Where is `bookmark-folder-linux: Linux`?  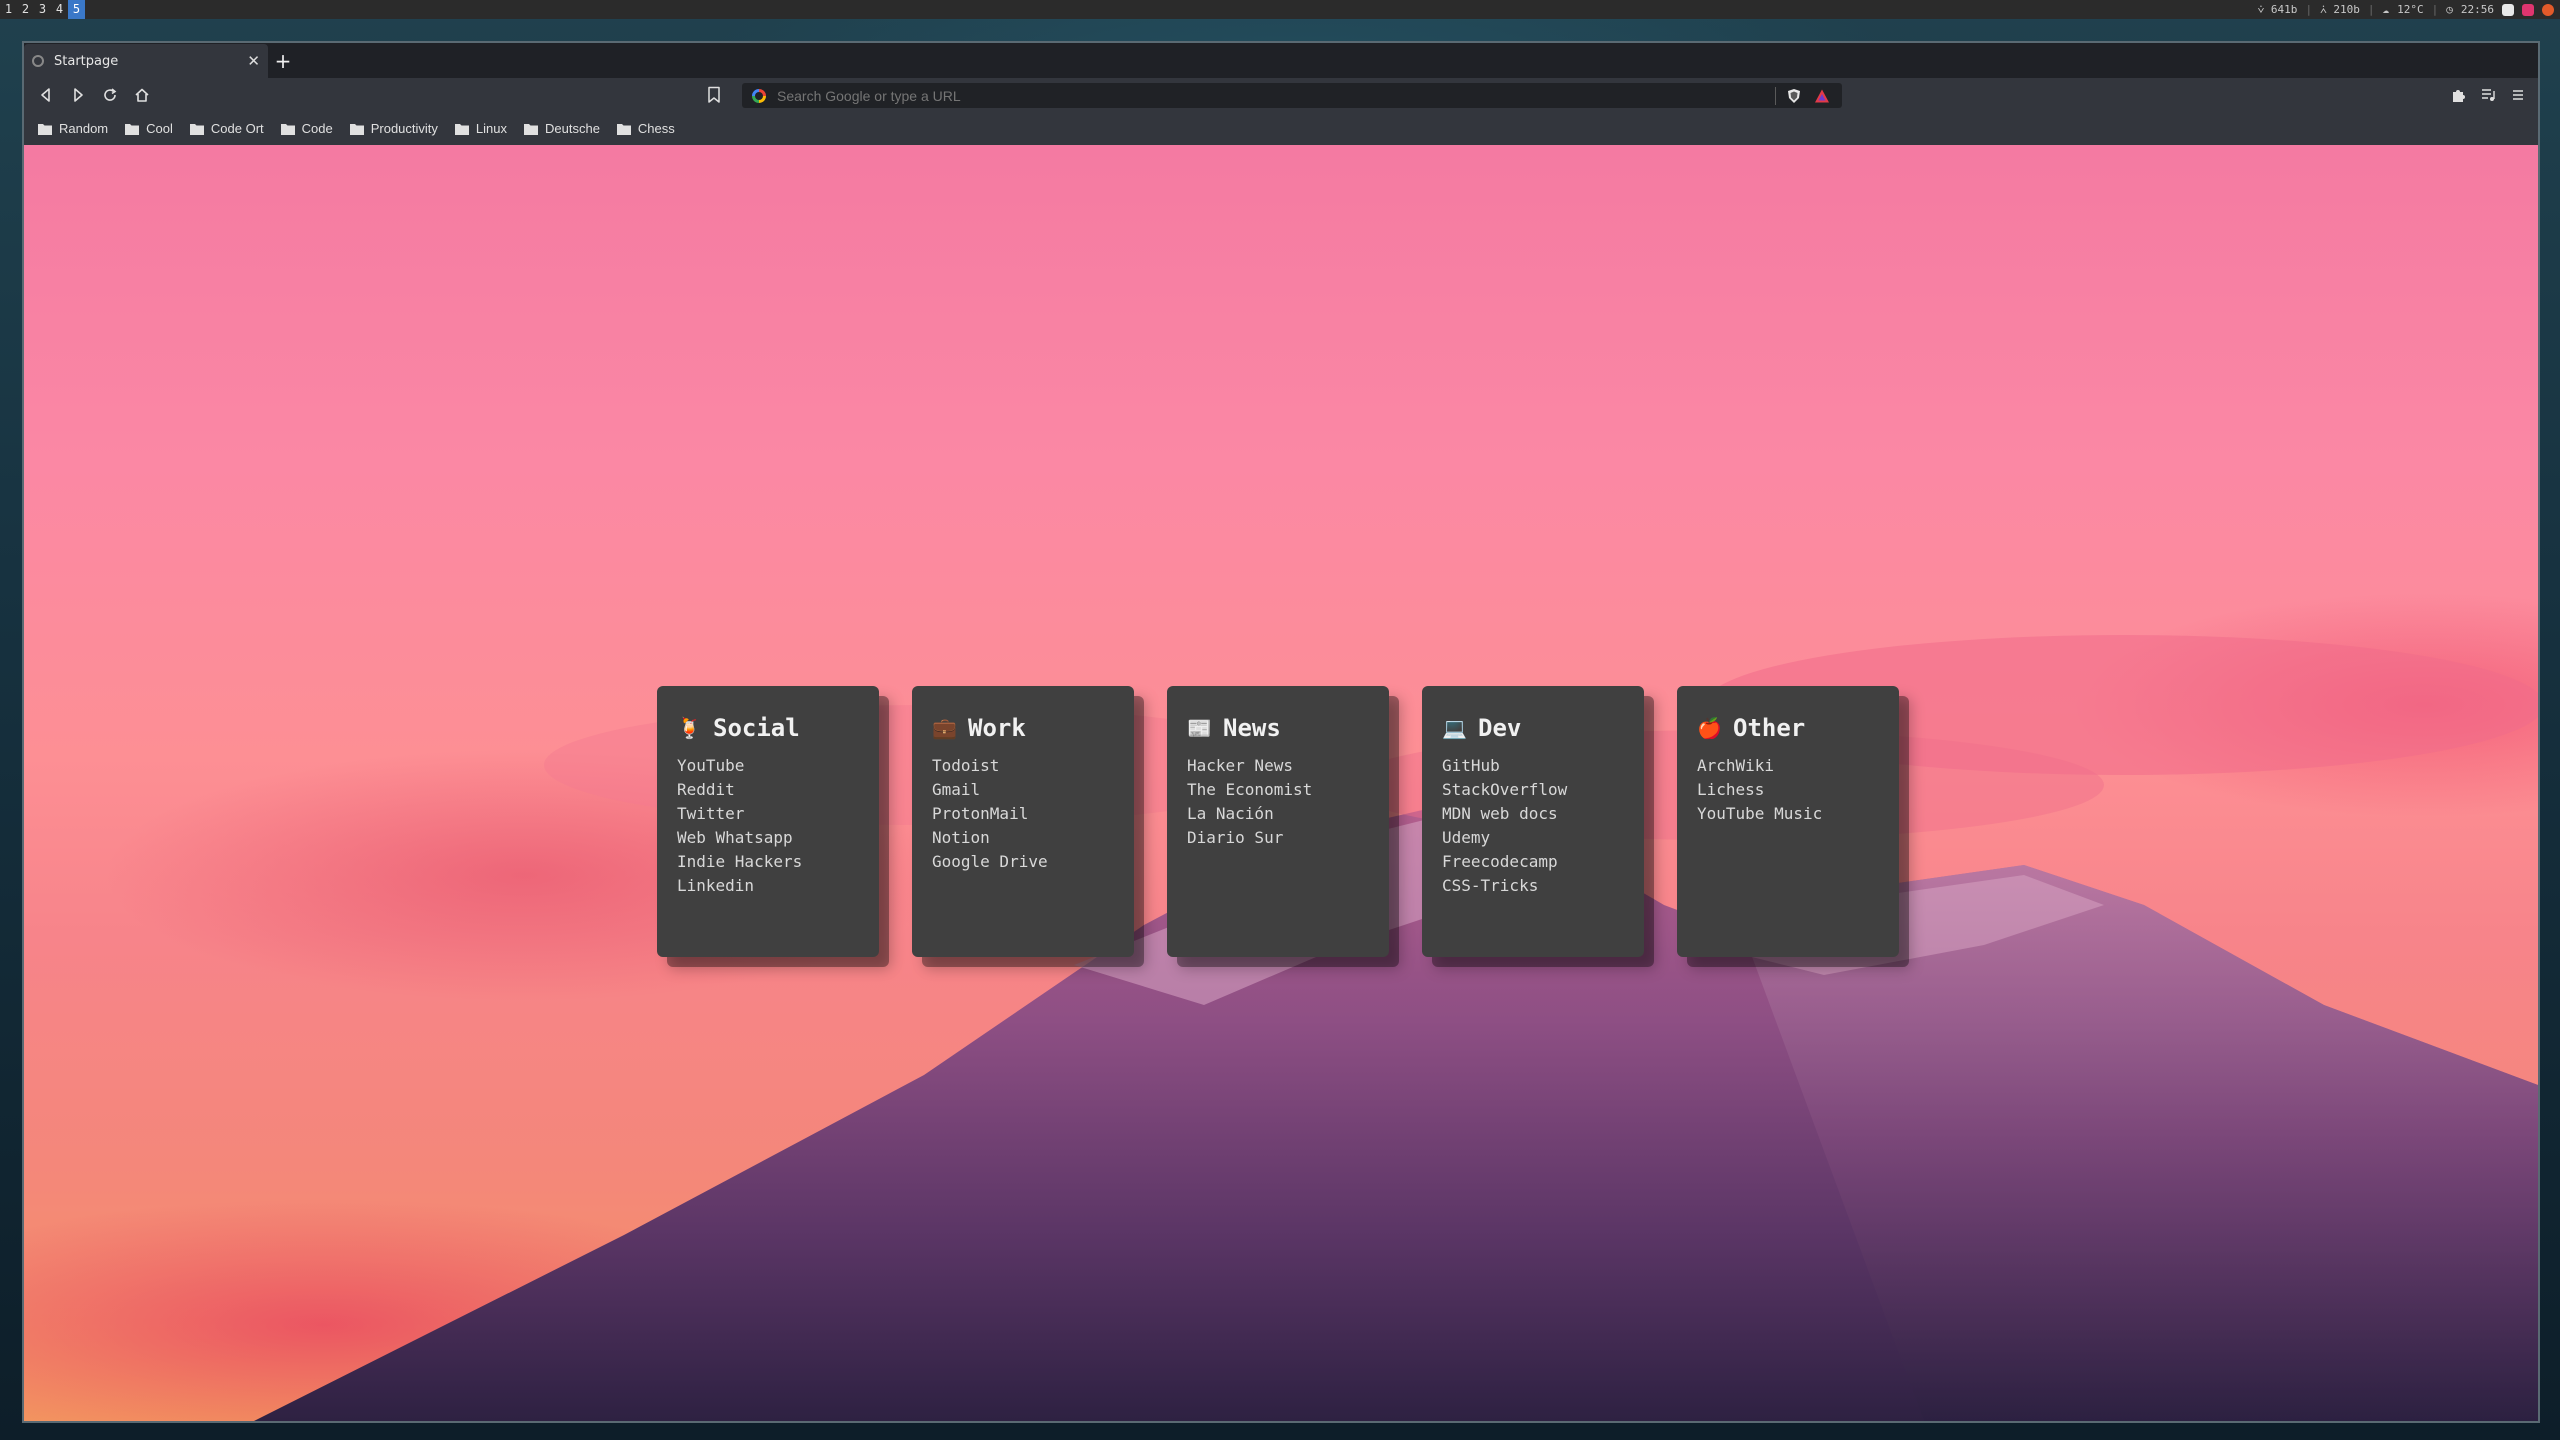 bookmark-folder-linux: Linux is located at coordinates (480, 128).